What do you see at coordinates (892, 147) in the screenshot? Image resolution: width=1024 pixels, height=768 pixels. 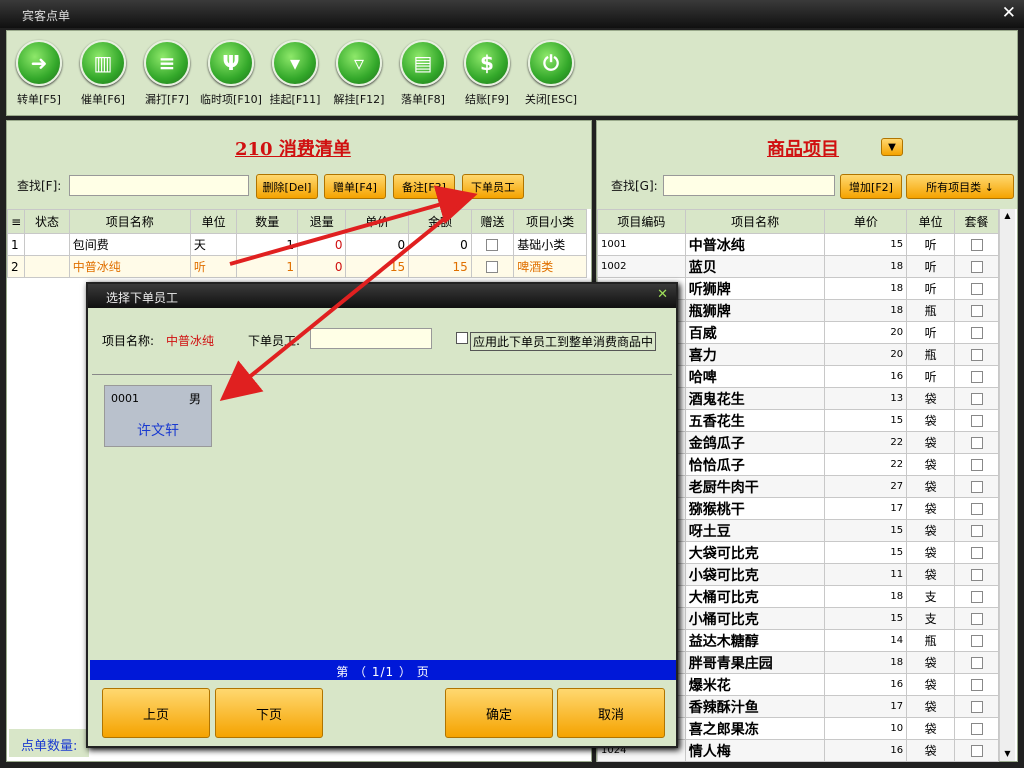 I see `category-dropdown-icon: ▼` at bounding box center [892, 147].